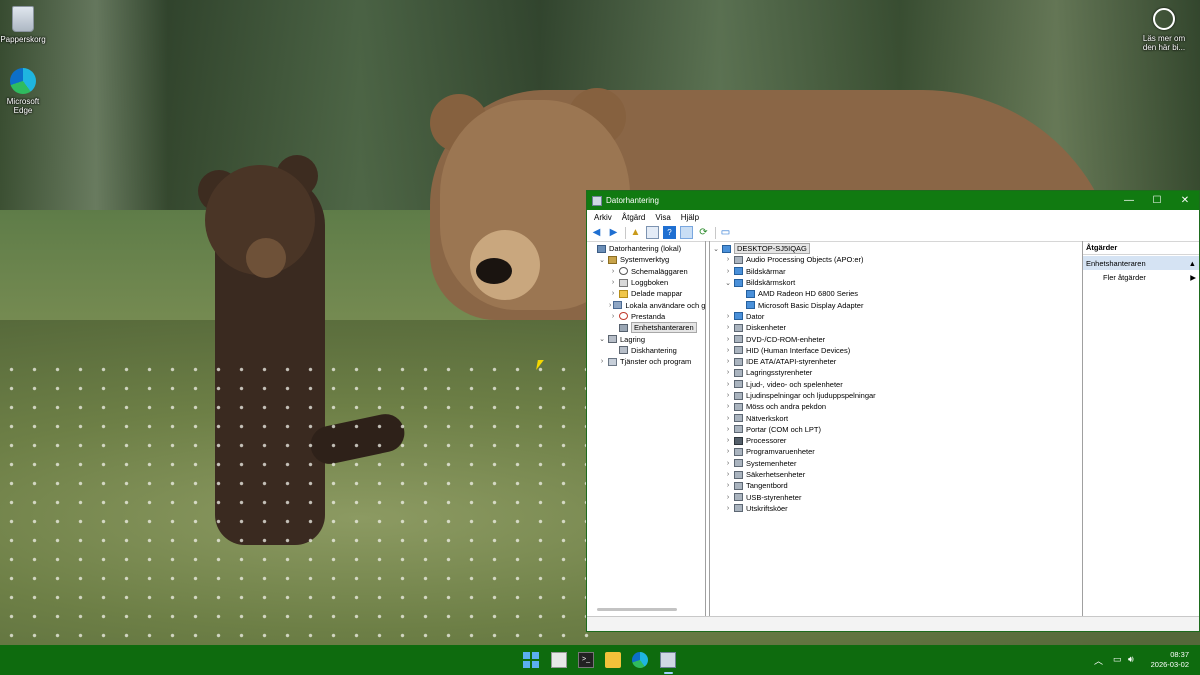  I want to click on menu-visa: Visa, so click(662, 217).